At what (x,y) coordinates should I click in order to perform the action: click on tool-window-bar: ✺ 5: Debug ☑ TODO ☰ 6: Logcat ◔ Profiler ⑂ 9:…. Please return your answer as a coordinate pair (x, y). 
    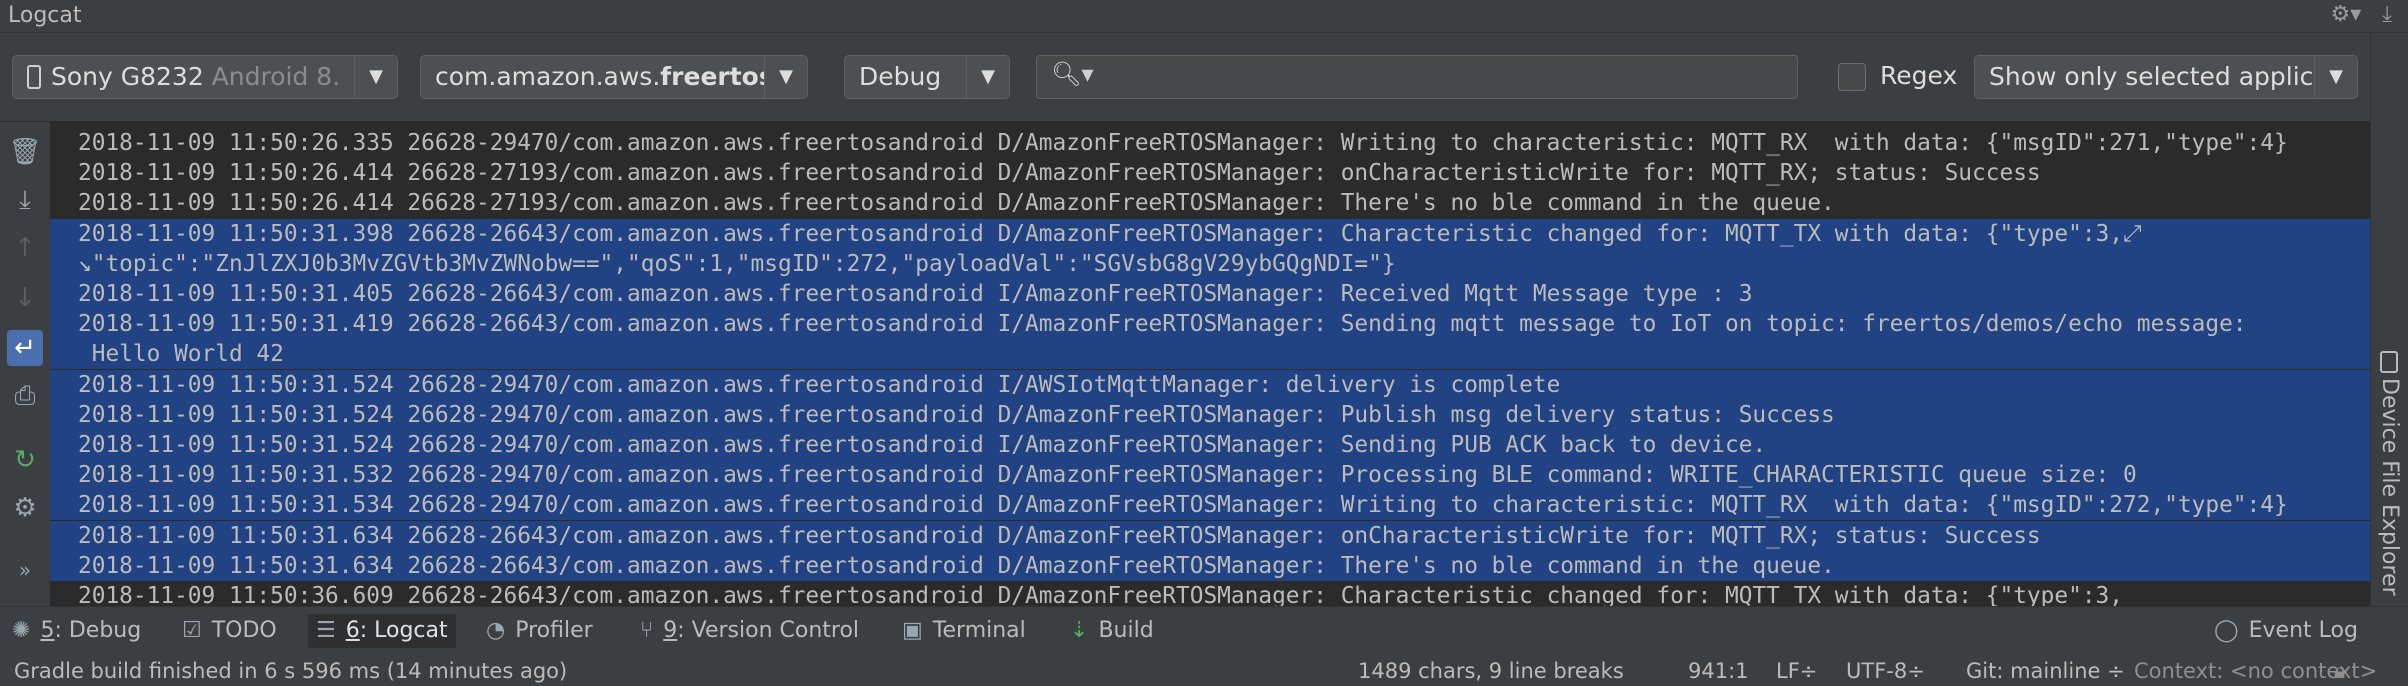
    Looking at the image, I should click on (1204, 631).